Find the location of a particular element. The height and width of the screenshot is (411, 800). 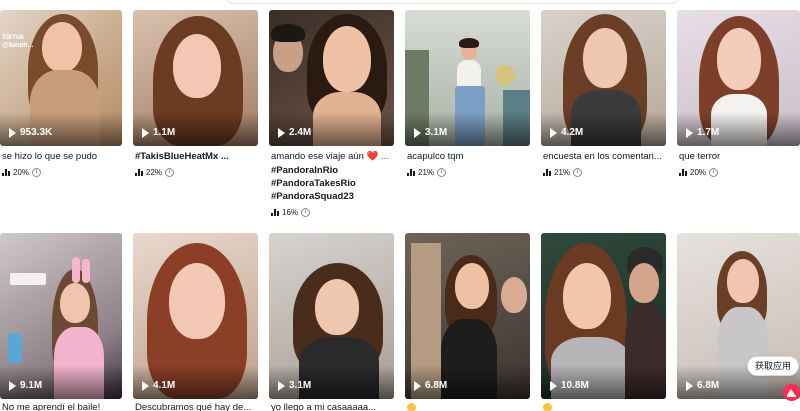

search-bar-edge is located at coordinates (452, 2).